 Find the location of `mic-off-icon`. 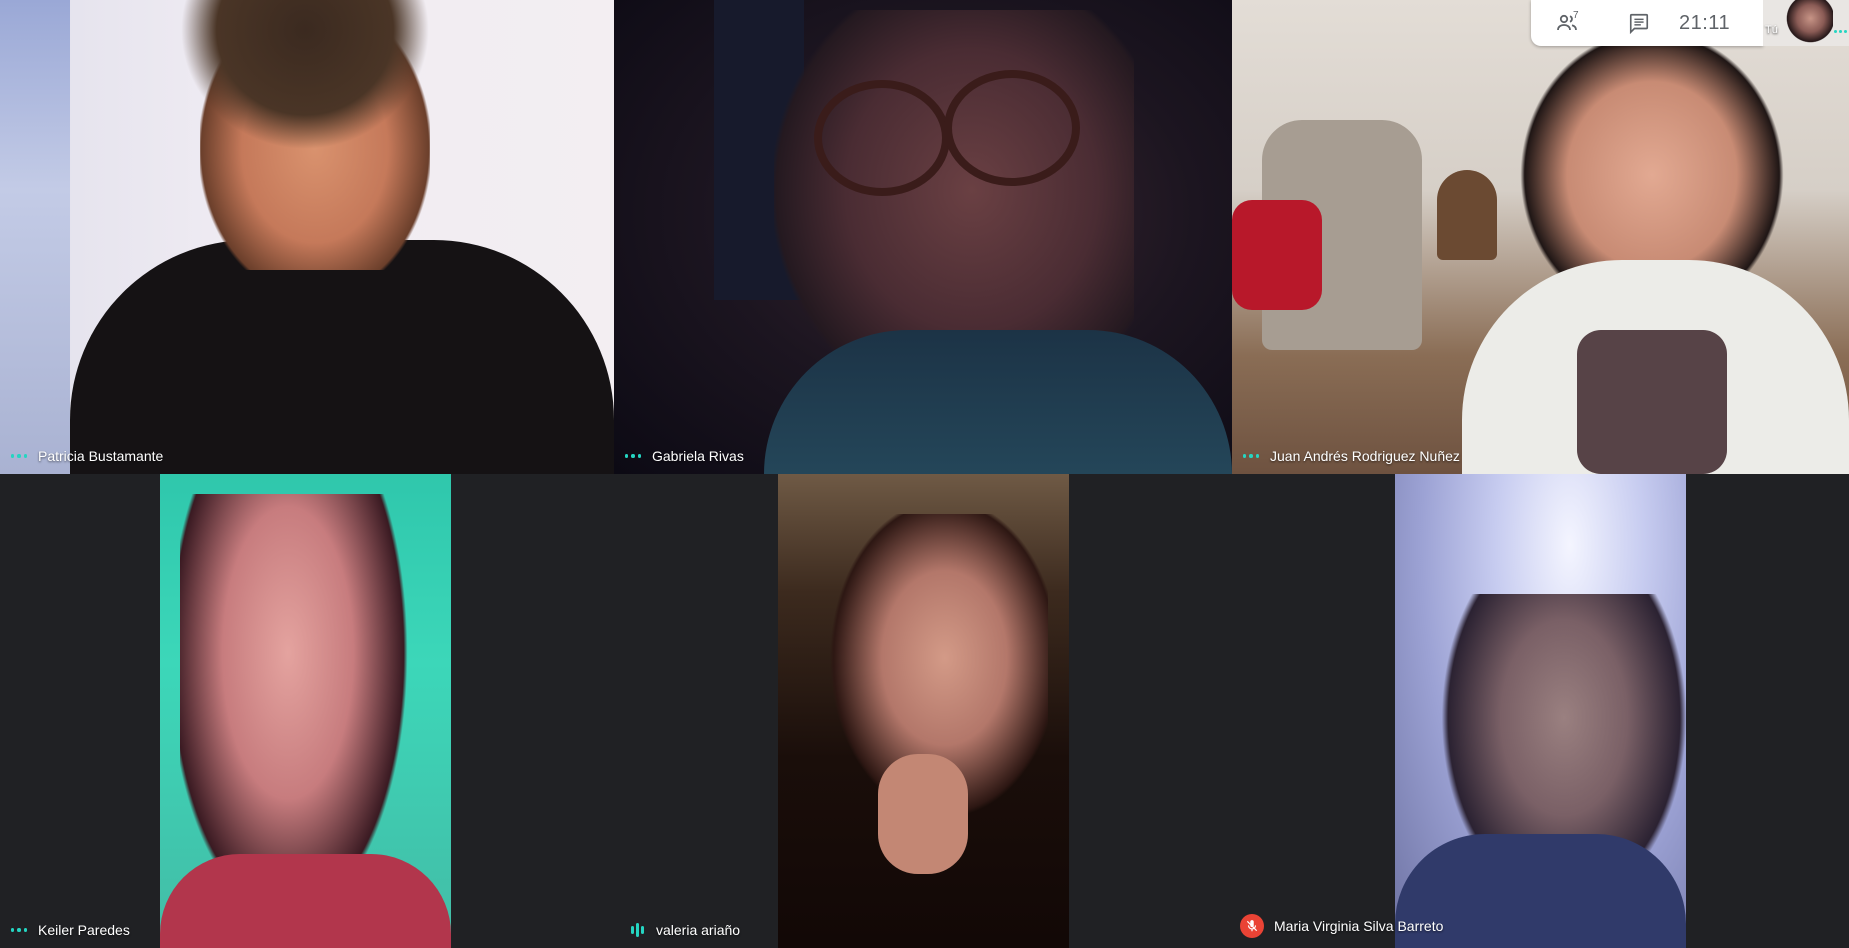

mic-off-icon is located at coordinates (1252, 926).